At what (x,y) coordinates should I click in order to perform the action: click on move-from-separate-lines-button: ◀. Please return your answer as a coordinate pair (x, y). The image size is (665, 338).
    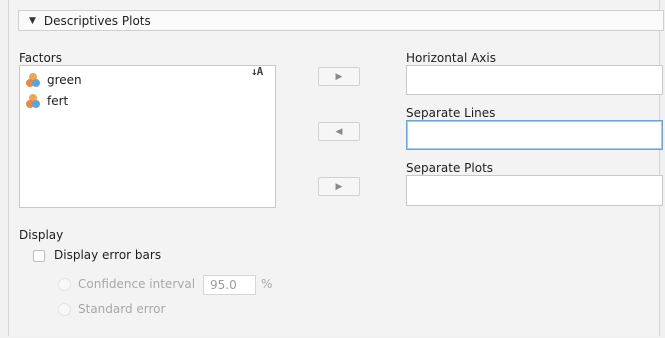
    Looking at the image, I should click on (339, 131).